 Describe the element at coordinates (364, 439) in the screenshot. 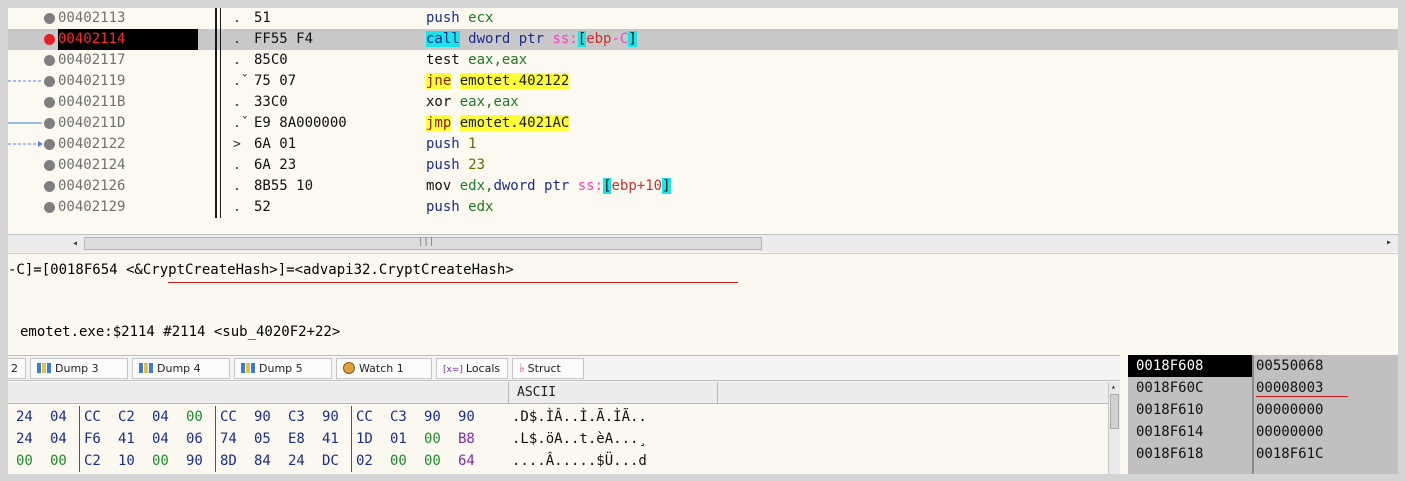

I see `dump-byte: 1D` at that location.